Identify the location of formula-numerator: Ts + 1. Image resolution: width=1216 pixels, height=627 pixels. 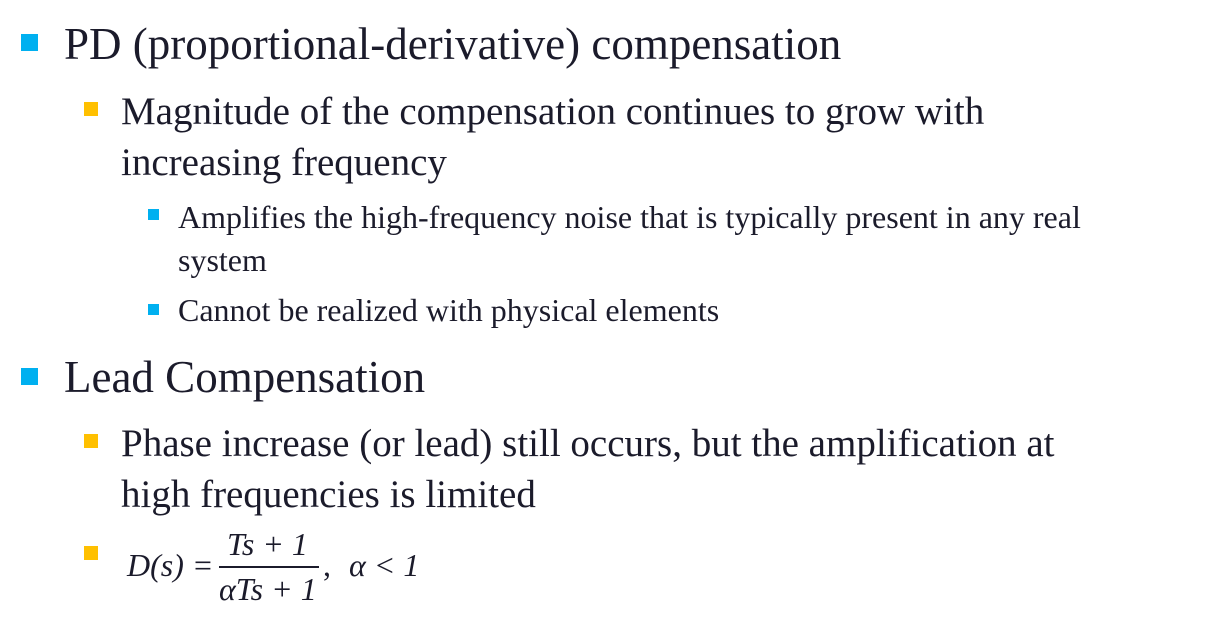
(267, 544).